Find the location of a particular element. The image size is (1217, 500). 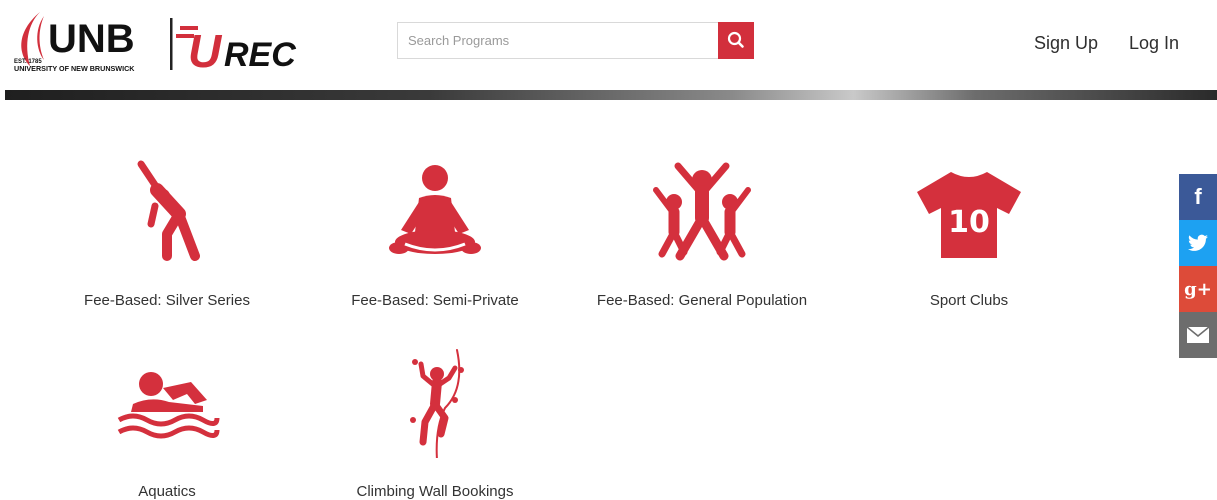

program-tile-silver-series: Fee-Based: Silver Series is located at coordinates (167, 233).